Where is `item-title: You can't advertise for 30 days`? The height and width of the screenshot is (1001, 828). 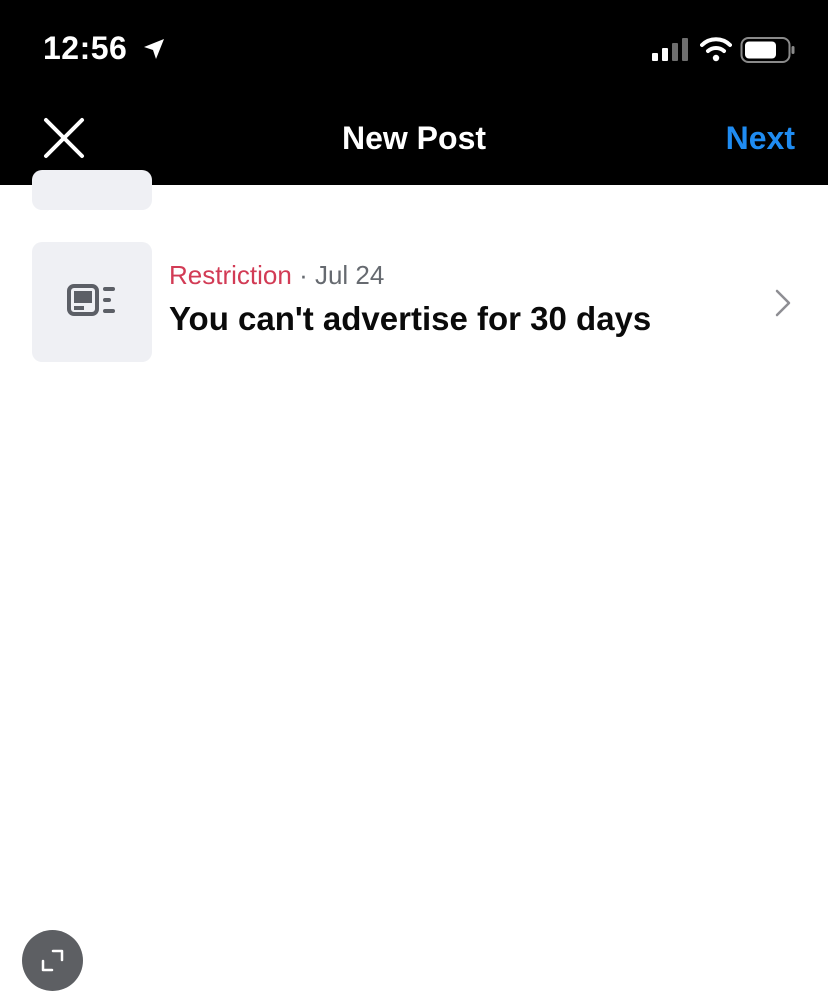 item-title: You can't advertise for 30 days is located at coordinates (410, 318).